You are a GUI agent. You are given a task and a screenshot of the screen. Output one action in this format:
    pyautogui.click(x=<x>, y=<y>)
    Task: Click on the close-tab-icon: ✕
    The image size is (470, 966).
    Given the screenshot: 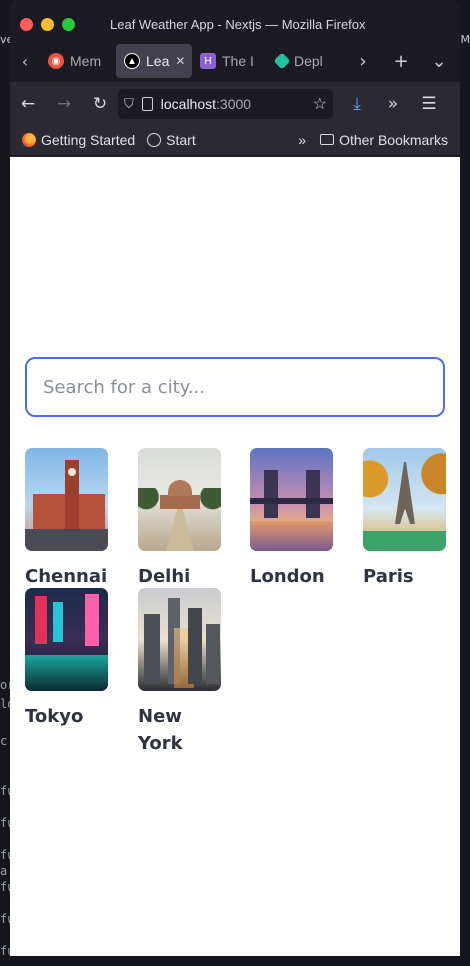 What is the action you would take?
    pyautogui.click(x=180, y=61)
    